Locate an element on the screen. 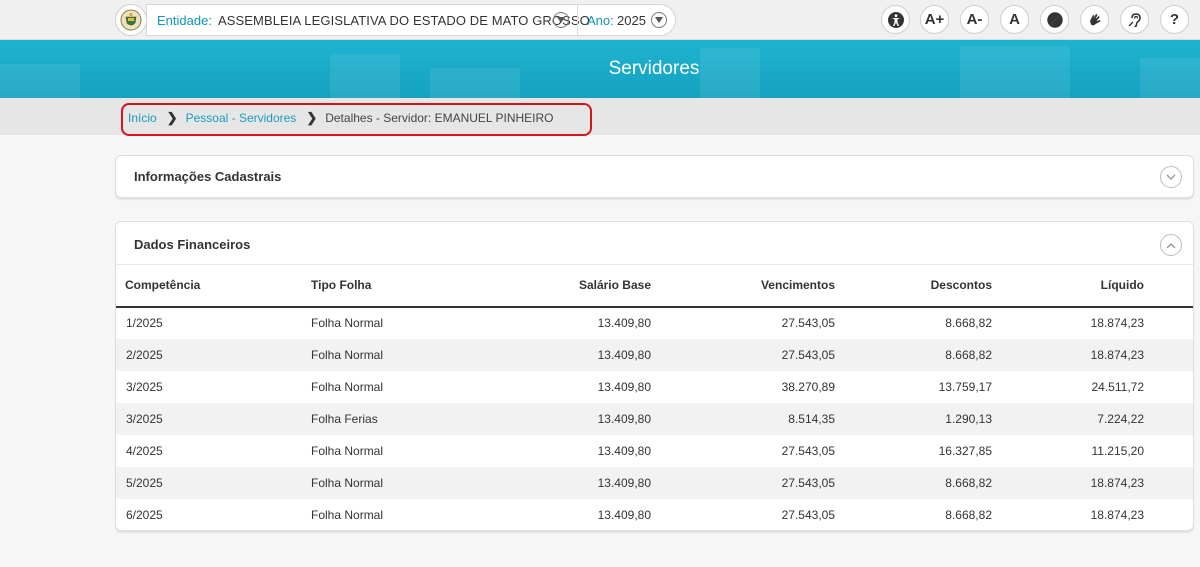 The width and height of the screenshot is (1200, 567). collapse-toggle is located at coordinates (1171, 245).